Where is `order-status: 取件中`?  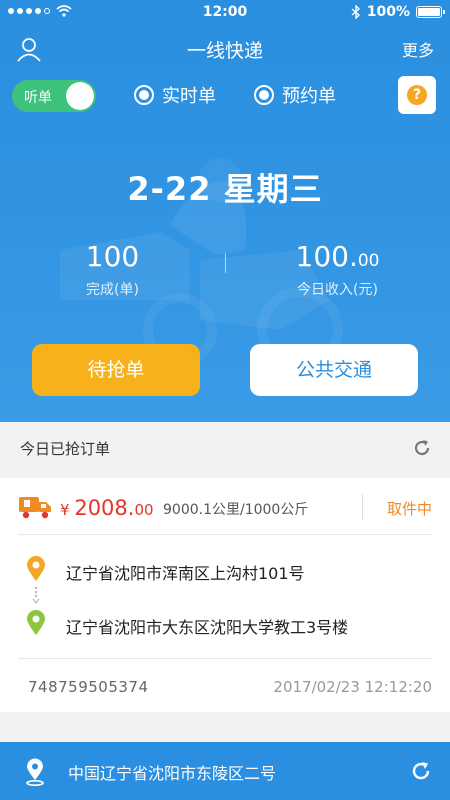 order-status: 取件中 is located at coordinates (409, 509).